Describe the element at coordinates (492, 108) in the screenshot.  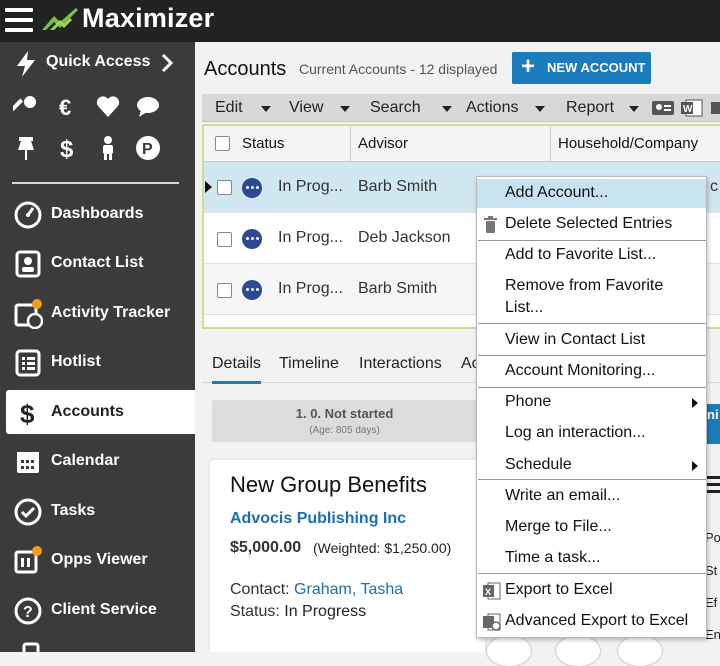
I see `menu-actions: Actions` at that location.